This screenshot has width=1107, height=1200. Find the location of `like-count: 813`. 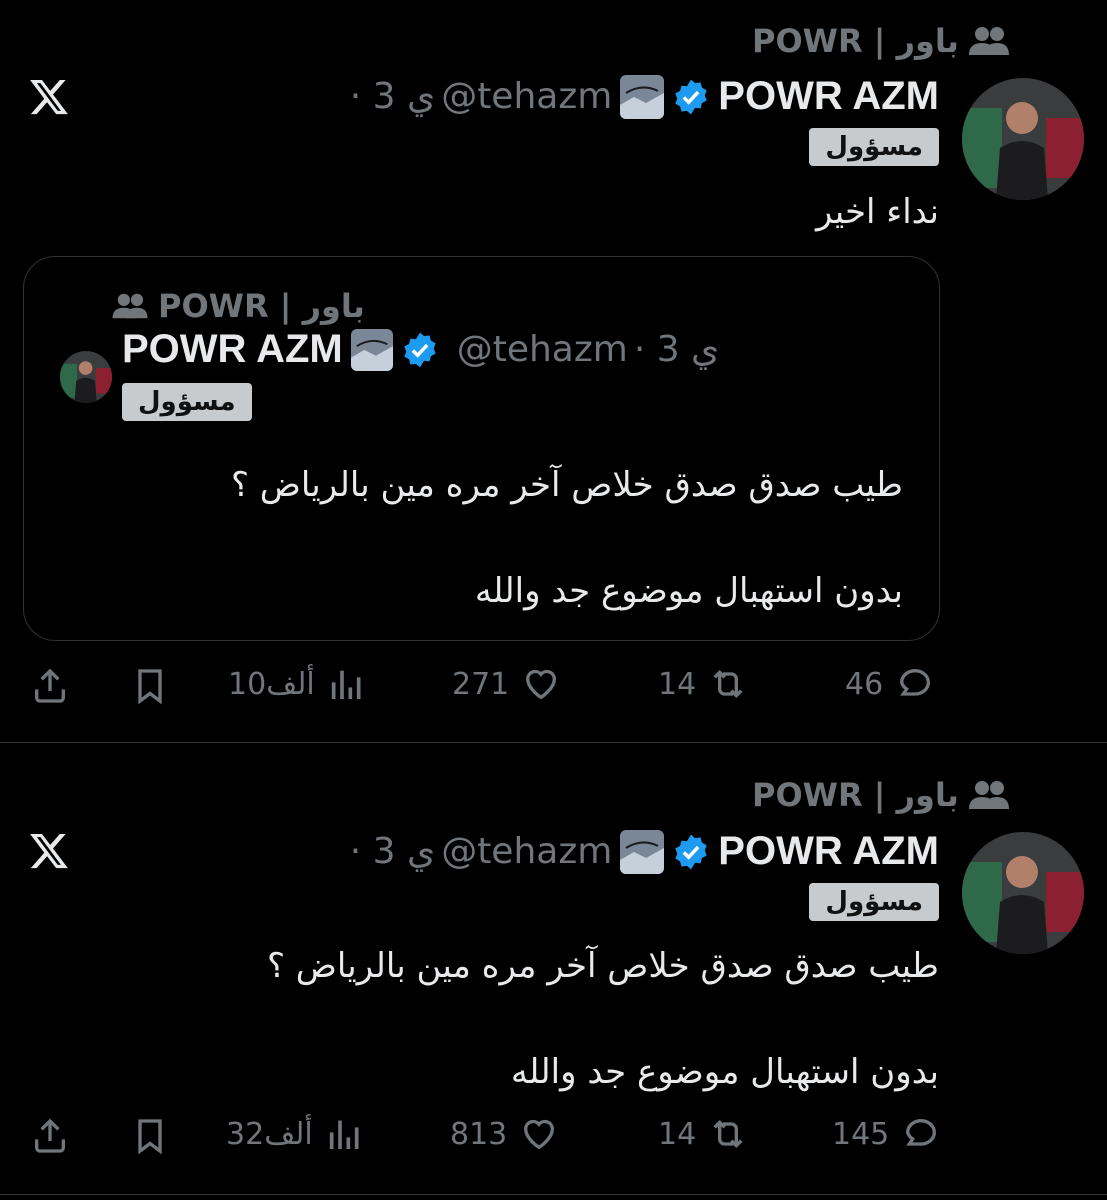

like-count: 813 is located at coordinates (479, 1134).